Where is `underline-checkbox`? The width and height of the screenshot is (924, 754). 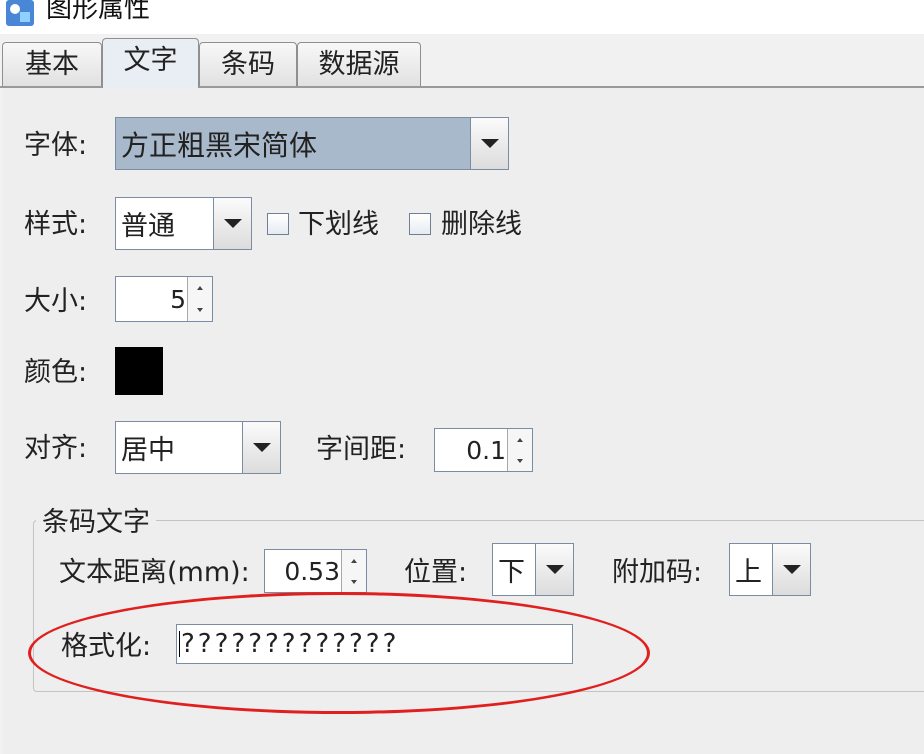 underline-checkbox is located at coordinates (278, 224).